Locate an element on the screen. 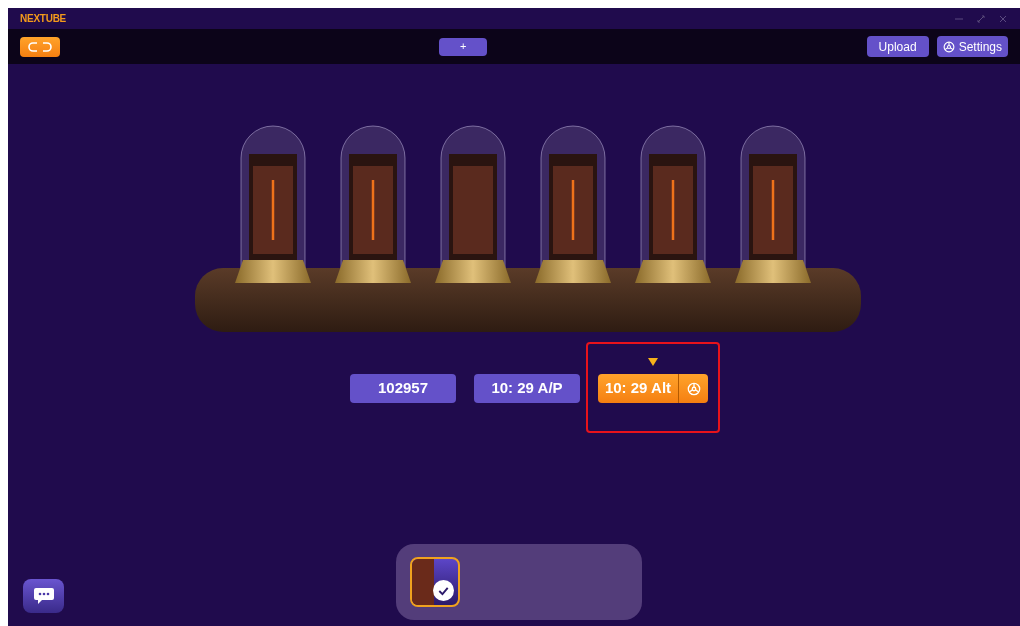  triangle-indicator-icon is located at coordinates (653, 362).